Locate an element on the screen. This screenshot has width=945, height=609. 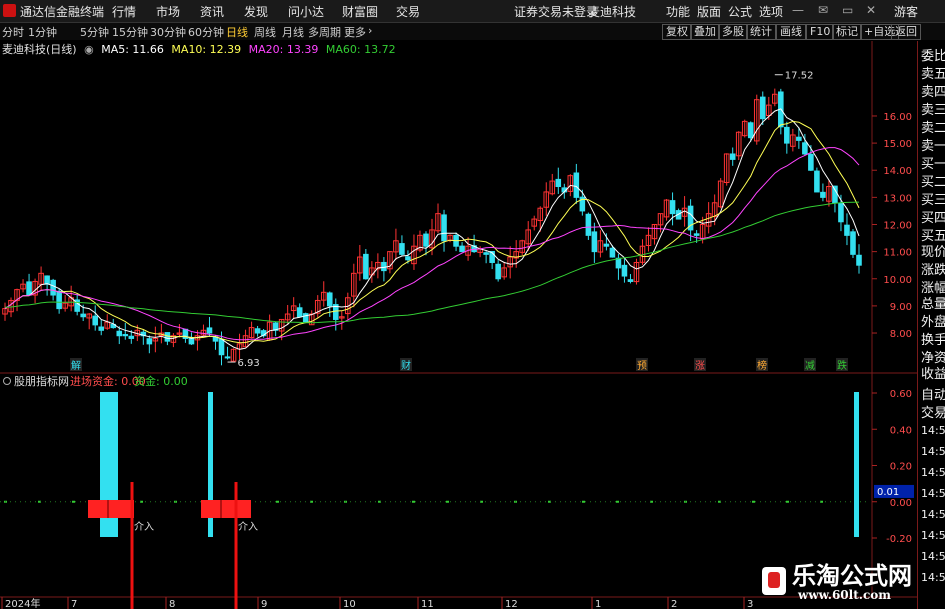
period-30min: 30分钟 is located at coordinates (168, 32).